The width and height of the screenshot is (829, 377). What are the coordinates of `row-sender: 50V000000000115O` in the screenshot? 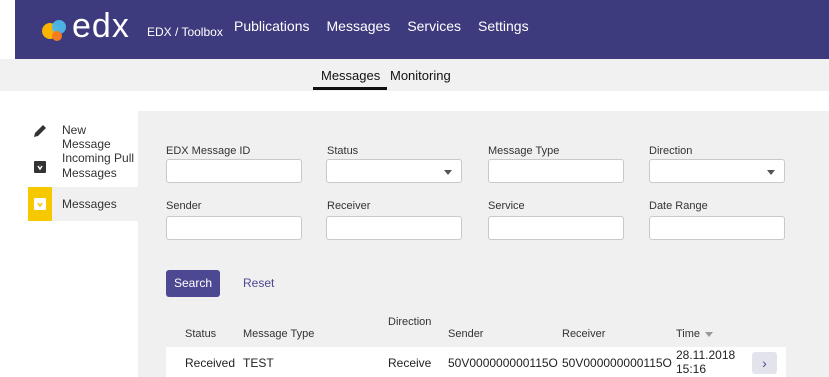 It's located at (503, 363).